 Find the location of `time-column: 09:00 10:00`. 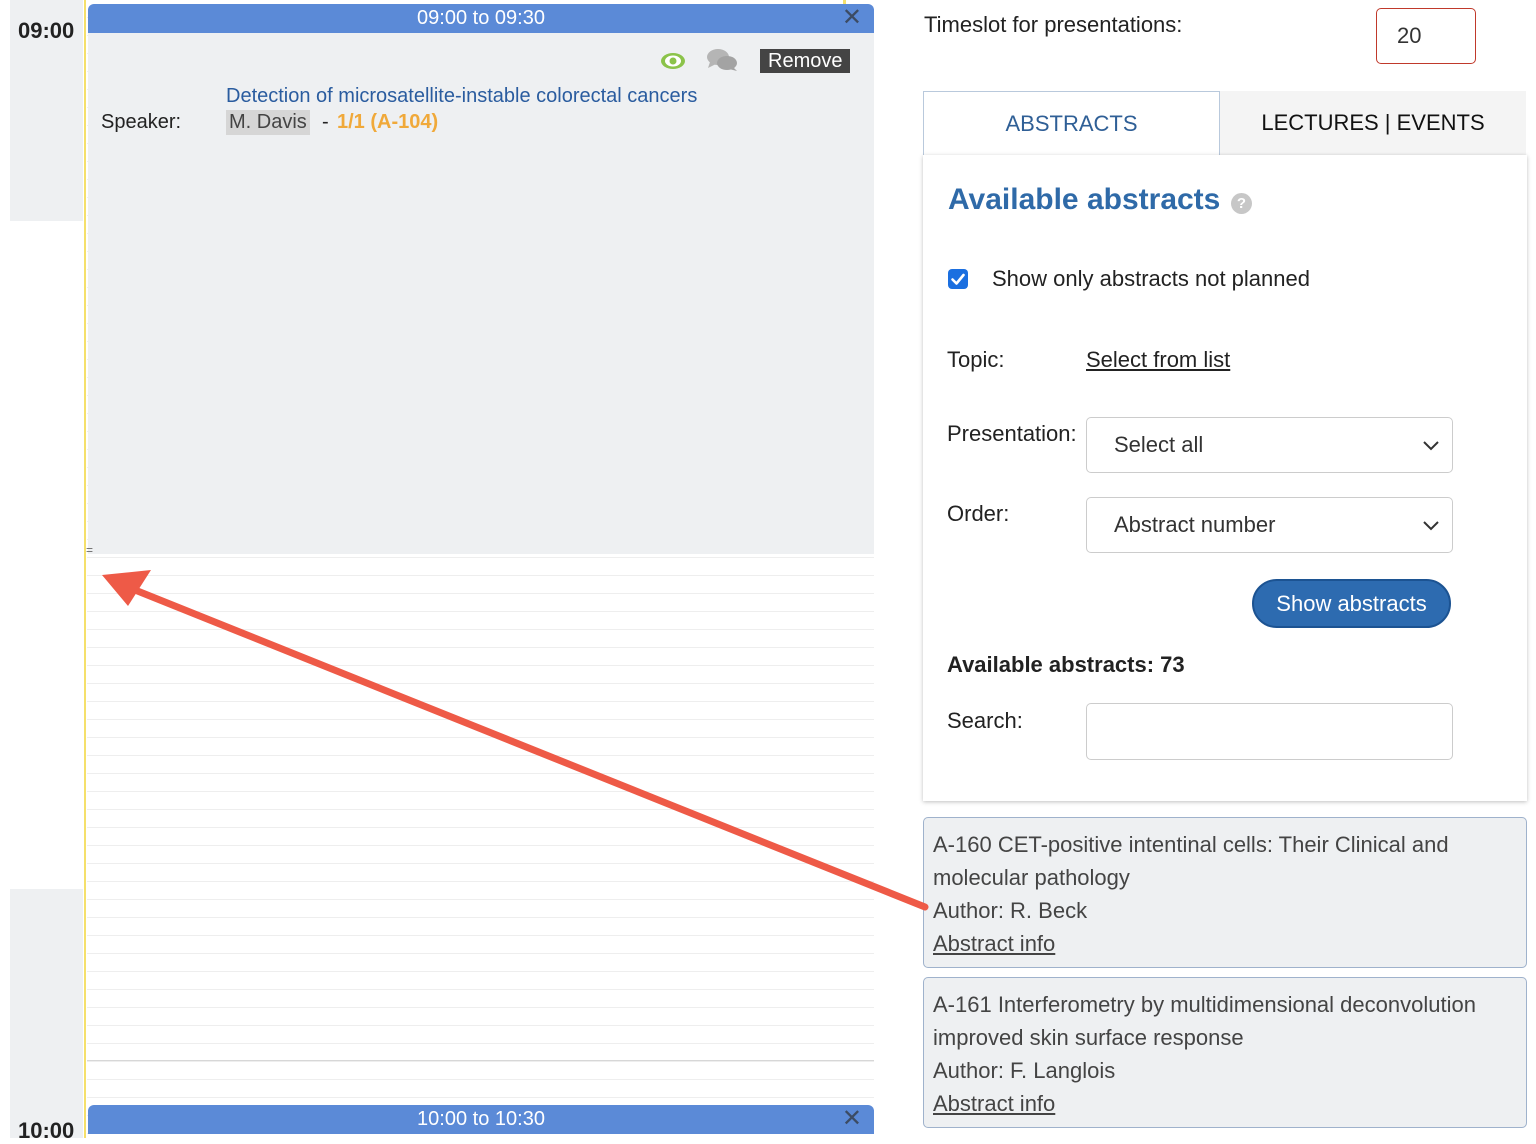

time-column: 09:00 10:00 is located at coordinates (46, 571).